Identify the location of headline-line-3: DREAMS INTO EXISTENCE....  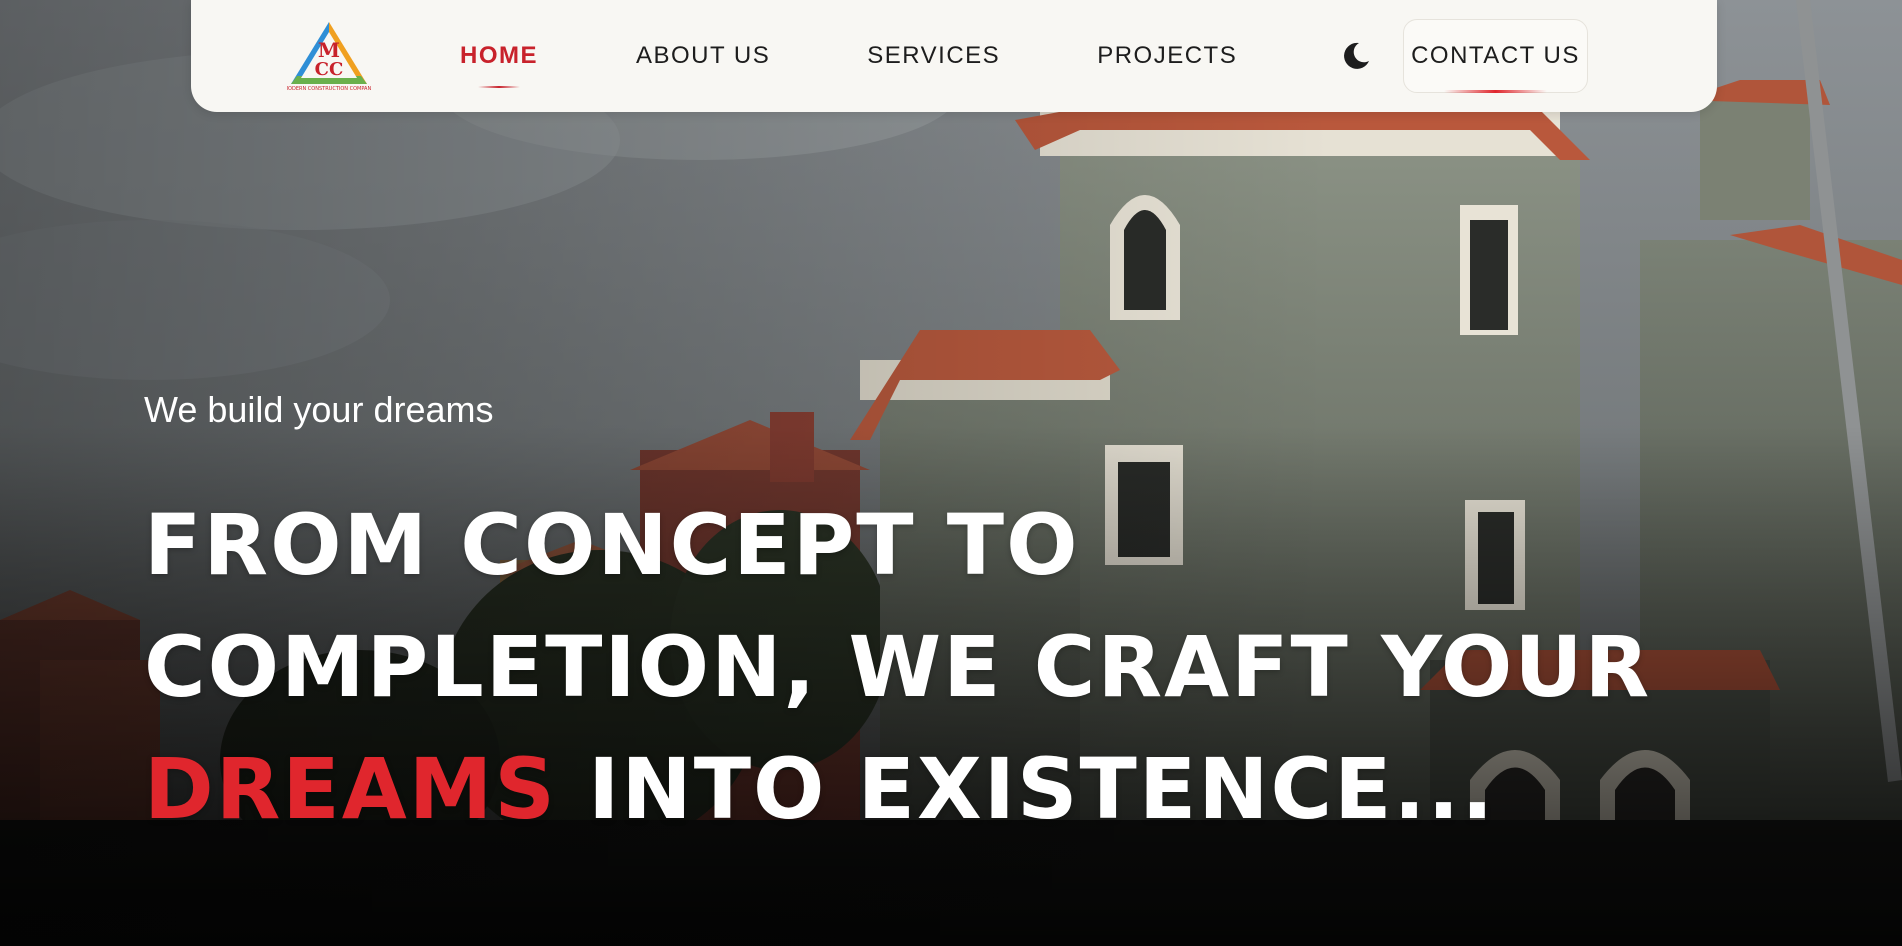
(894, 789).